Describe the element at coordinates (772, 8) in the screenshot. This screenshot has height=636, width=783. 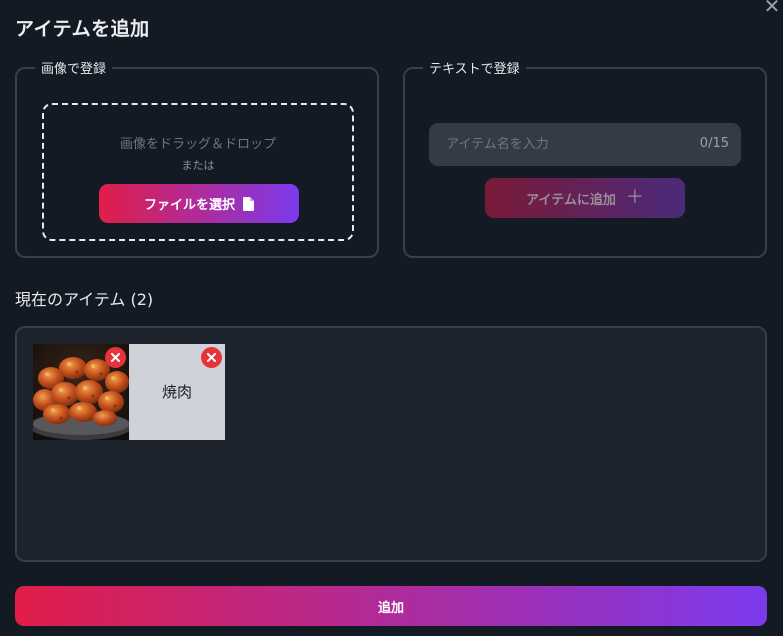
I see `close-icon: ✕` at that location.